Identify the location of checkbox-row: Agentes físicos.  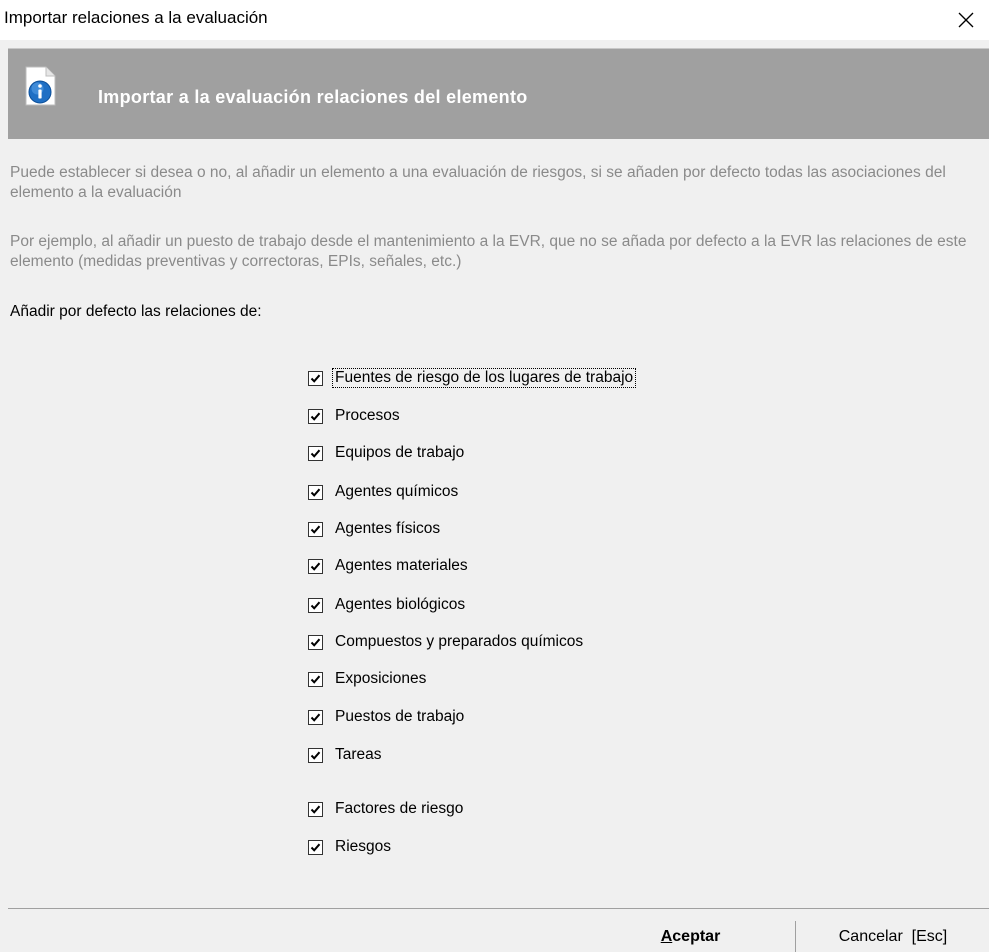
(375, 529).